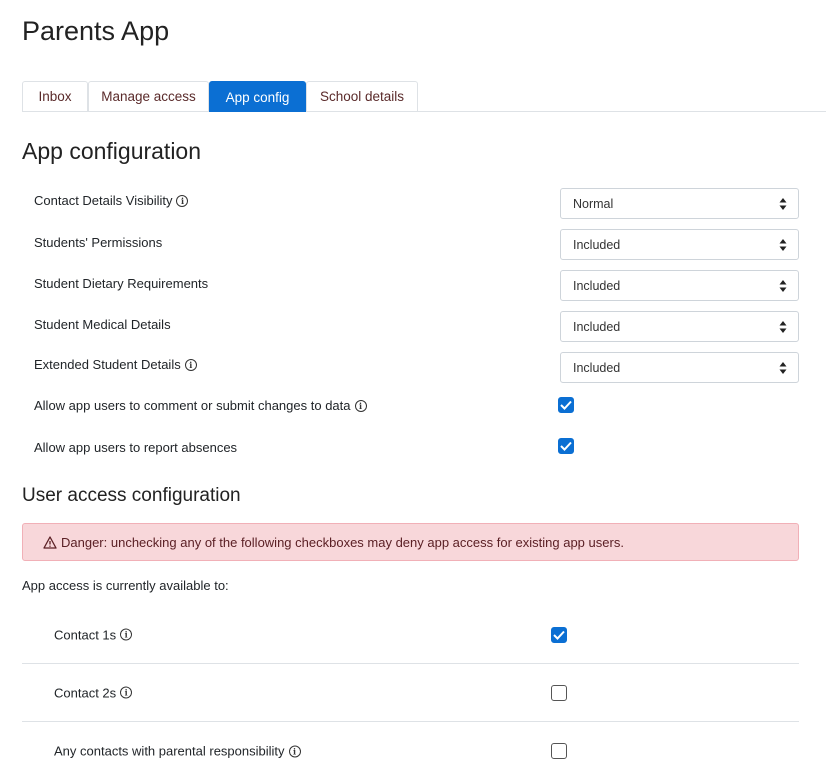 The width and height of the screenshot is (826, 780). Describe the element at coordinates (593, 203) in the screenshot. I see `select-value: Normal` at that location.